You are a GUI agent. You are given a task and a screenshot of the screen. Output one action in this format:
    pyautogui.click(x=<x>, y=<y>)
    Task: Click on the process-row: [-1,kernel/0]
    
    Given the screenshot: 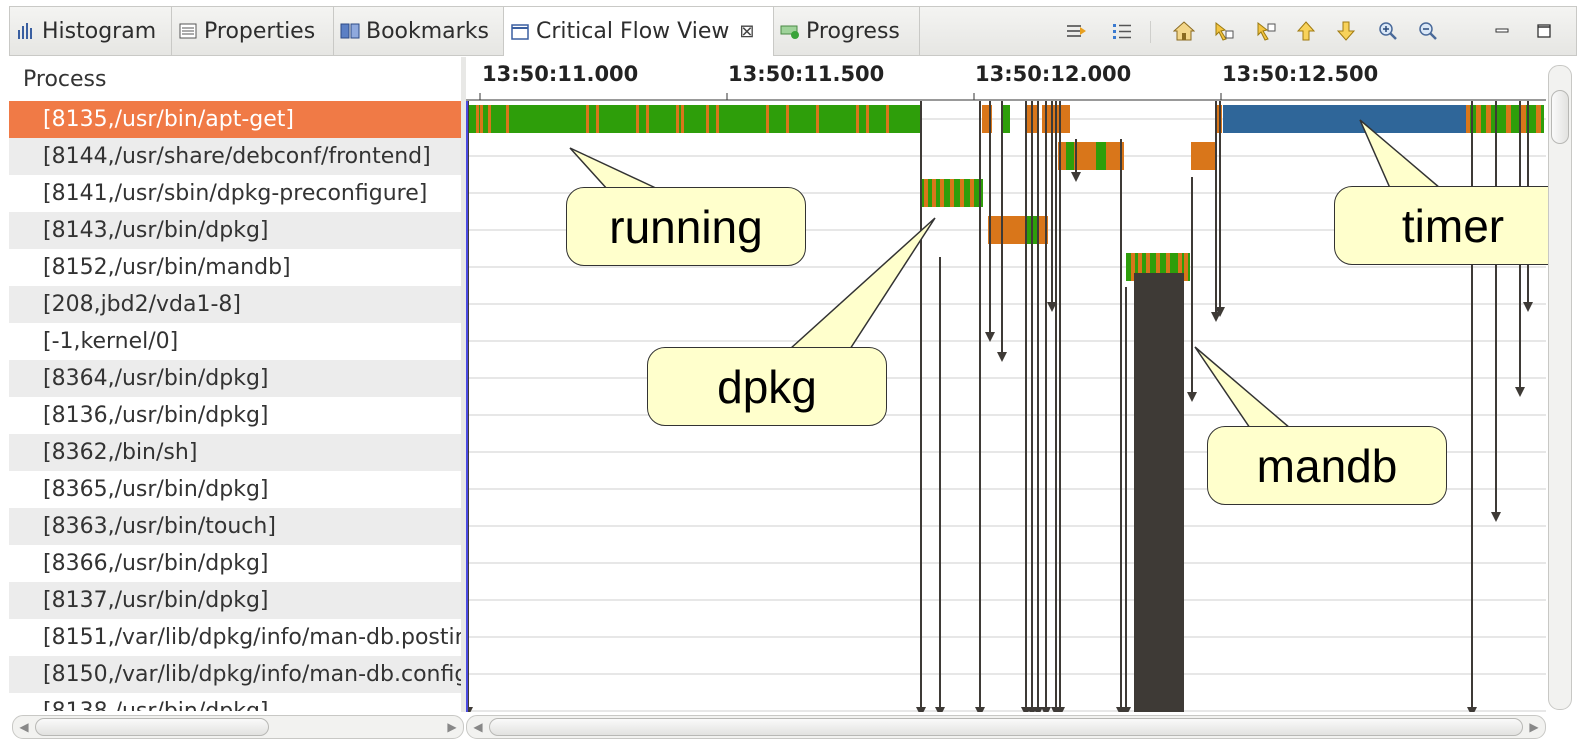 What is the action you would take?
    pyautogui.click(x=235, y=341)
    